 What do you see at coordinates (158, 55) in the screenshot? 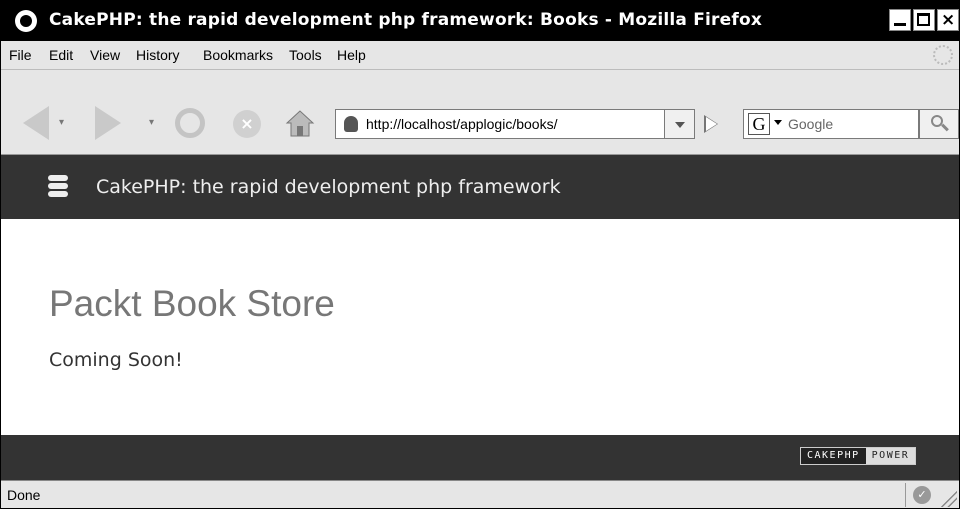
I see `menu-history: History` at bounding box center [158, 55].